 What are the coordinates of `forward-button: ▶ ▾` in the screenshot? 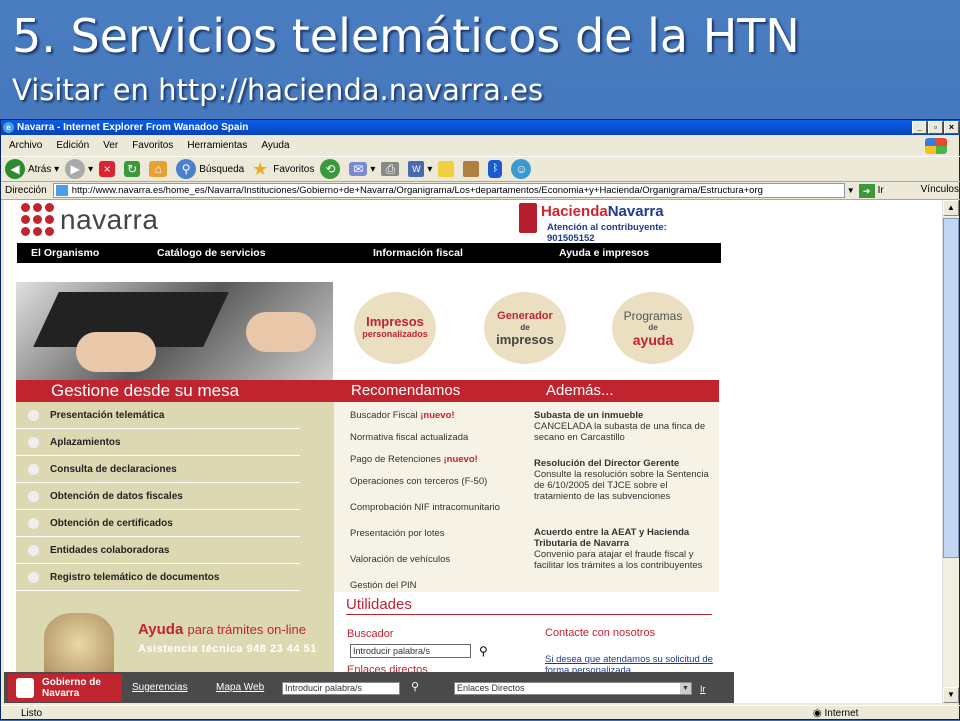 It's located at (79, 169).